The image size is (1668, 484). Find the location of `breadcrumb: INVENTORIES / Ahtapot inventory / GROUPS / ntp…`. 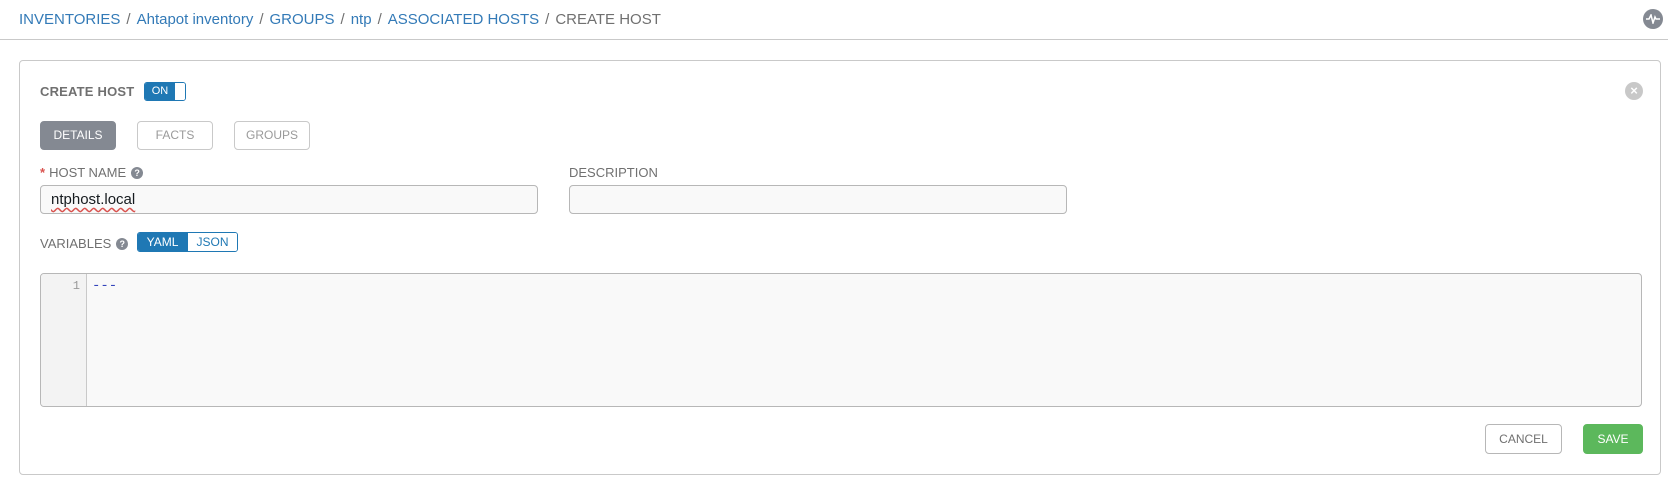

breadcrumb: INVENTORIES / Ahtapot inventory / GROUPS / ntp… is located at coordinates (340, 20).